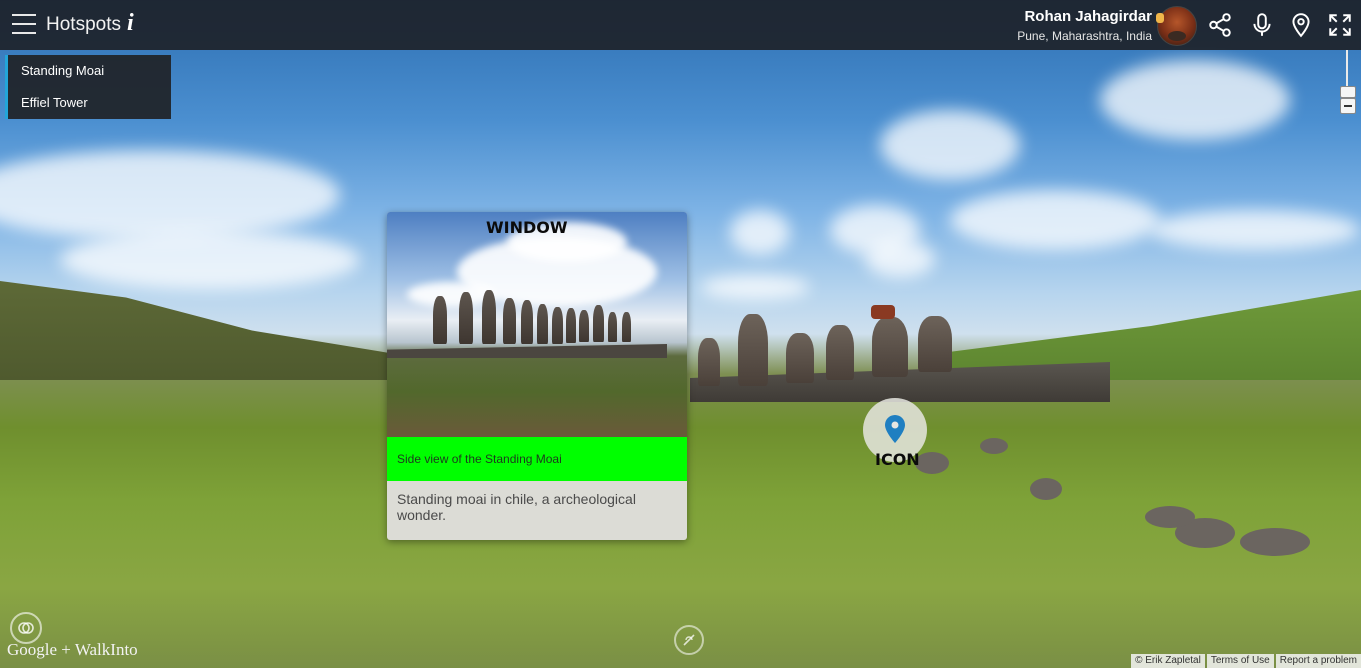  What do you see at coordinates (1088, 16) in the screenshot?
I see `user-name: Rohan Jahagirdar` at bounding box center [1088, 16].